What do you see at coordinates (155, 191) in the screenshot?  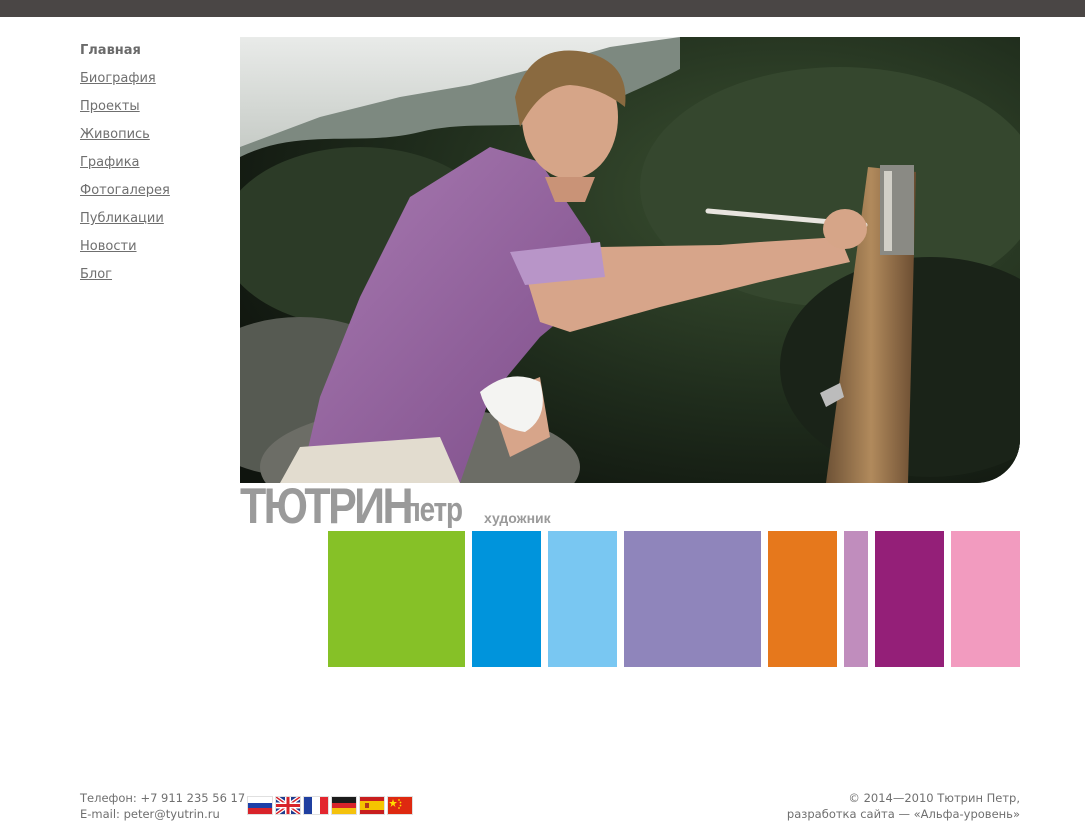 I see `nav-item-photo-gallery: Фотогалерея` at bounding box center [155, 191].